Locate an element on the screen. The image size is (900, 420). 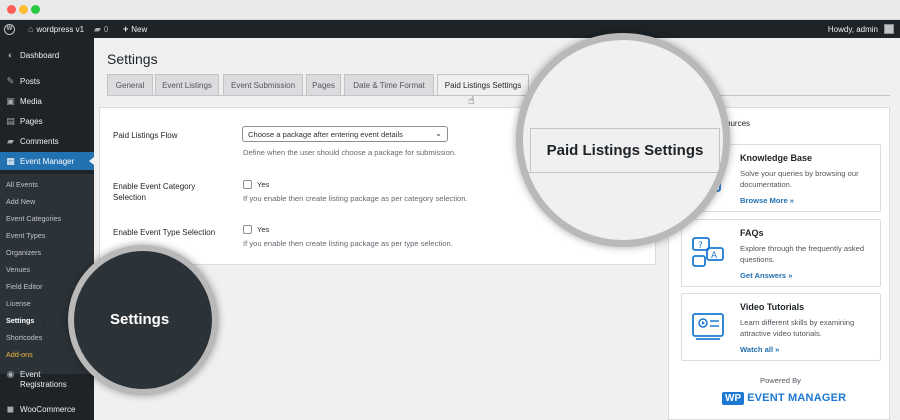
browse-more-link: Browse More » is located at coordinates (767, 200).